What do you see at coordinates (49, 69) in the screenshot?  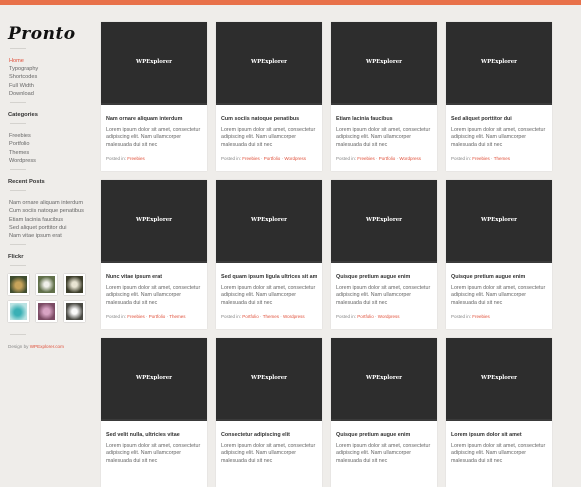 I see `nav-item-typography: Typography` at bounding box center [49, 69].